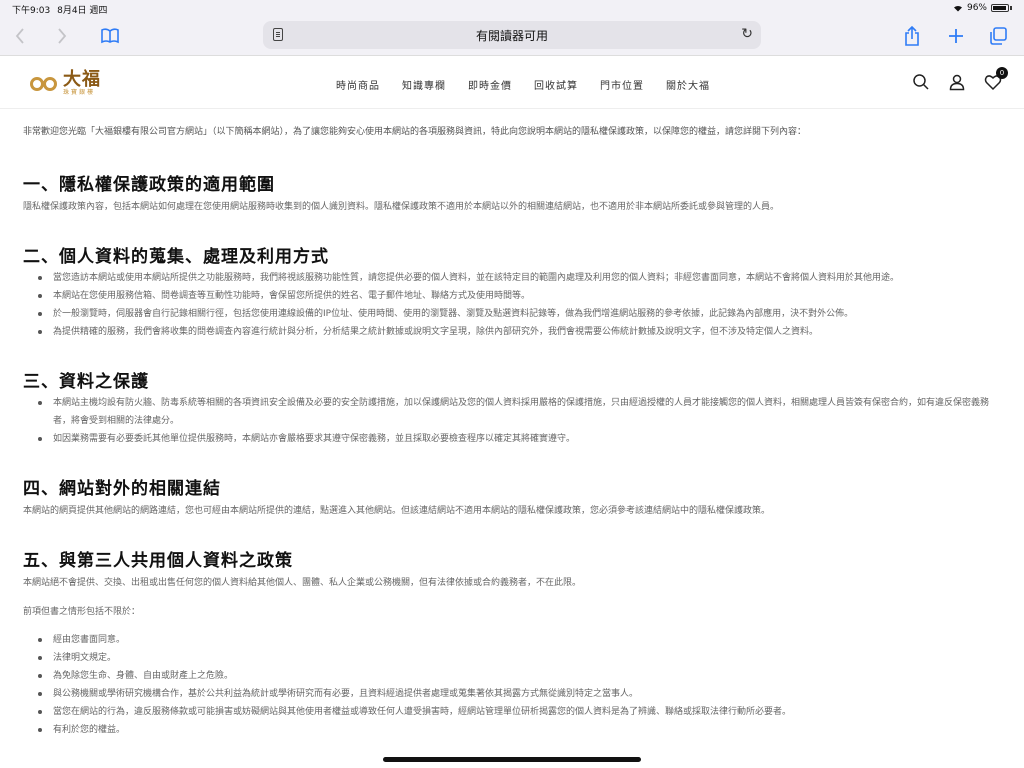 The height and width of the screenshot is (768, 1024). What do you see at coordinates (747, 34) in the screenshot?
I see `reload-icon: ↻` at bounding box center [747, 34].